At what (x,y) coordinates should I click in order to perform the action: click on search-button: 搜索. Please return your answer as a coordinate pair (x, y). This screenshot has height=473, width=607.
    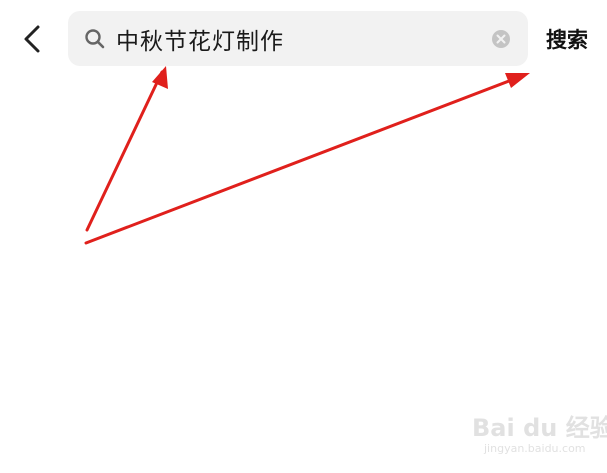
    Looking at the image, I should click on (567, 39).